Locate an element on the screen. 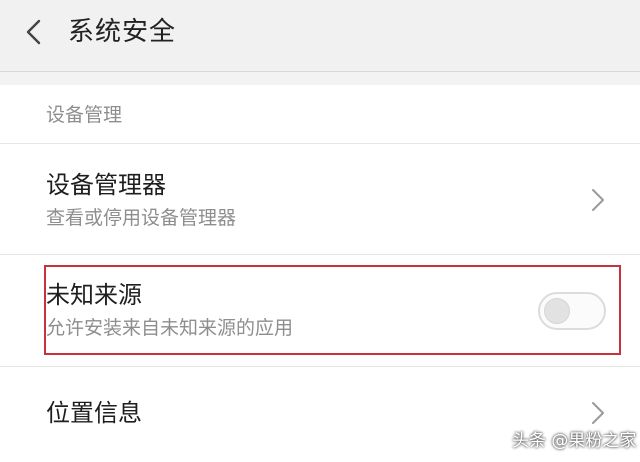 Image resolution: width=640 pixels, height=462 pixels. row-subtitle-unknown-sources: 允许安装来自未知来源的应用 is located at coordinates (170, 328).